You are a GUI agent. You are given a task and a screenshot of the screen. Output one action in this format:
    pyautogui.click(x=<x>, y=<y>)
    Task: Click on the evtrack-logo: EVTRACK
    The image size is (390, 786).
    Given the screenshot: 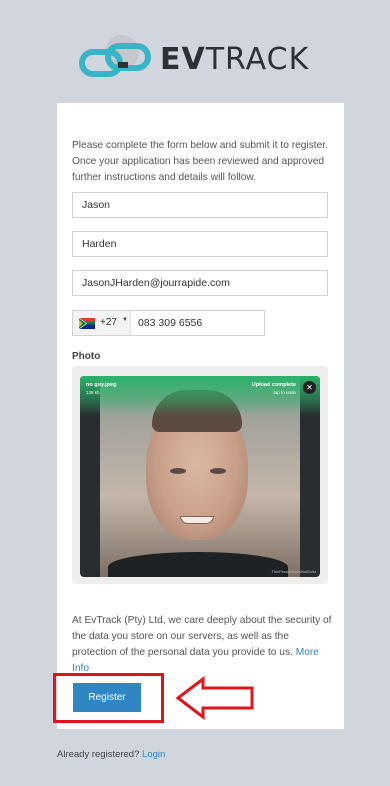 What is the action you would take?
    pyautogui.click(x=203, y=60)
    